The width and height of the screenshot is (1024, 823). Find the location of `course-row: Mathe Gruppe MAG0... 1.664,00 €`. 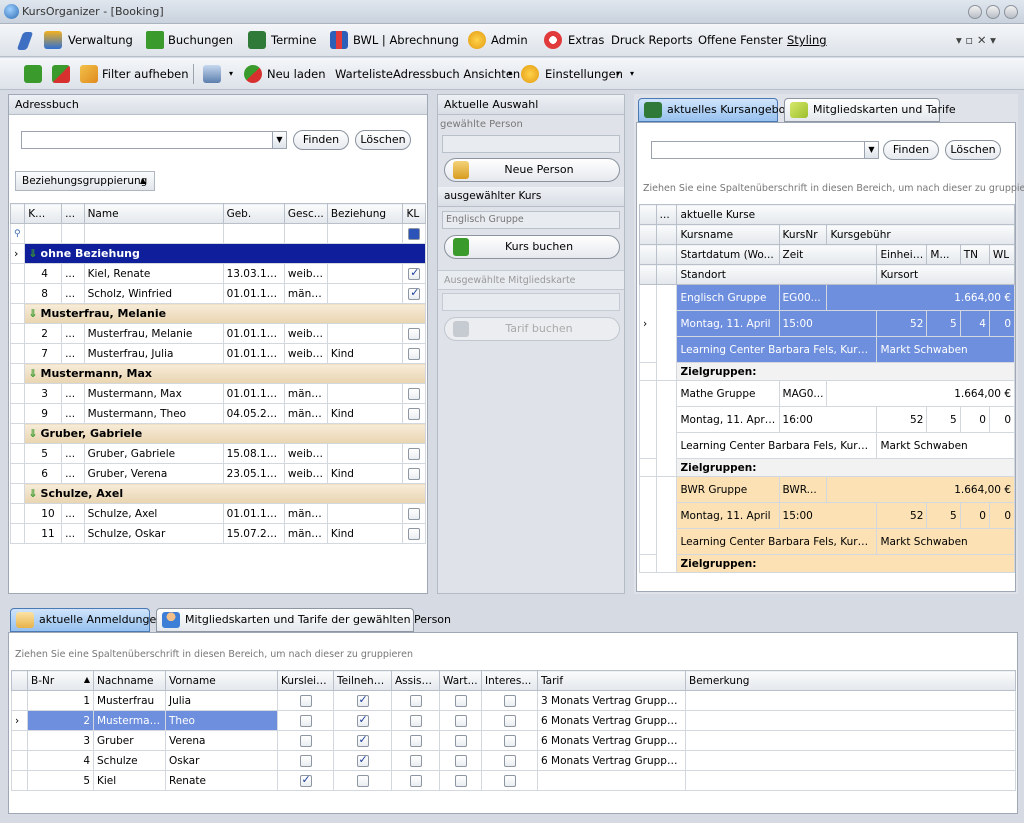

course-row: Mathe Gruppe MAG0... 1.664,00 € is located at coordinates (827, 428).